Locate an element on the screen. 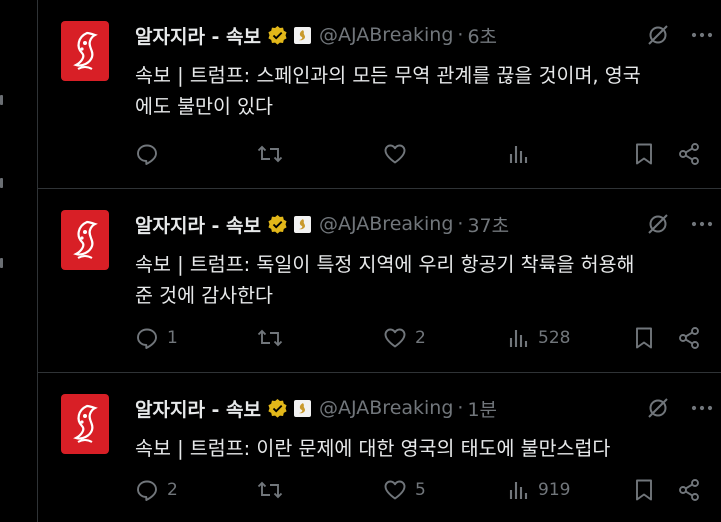 This screenshot has width=721, height=522. like-button: 5 is located at coordinates (404, 490).